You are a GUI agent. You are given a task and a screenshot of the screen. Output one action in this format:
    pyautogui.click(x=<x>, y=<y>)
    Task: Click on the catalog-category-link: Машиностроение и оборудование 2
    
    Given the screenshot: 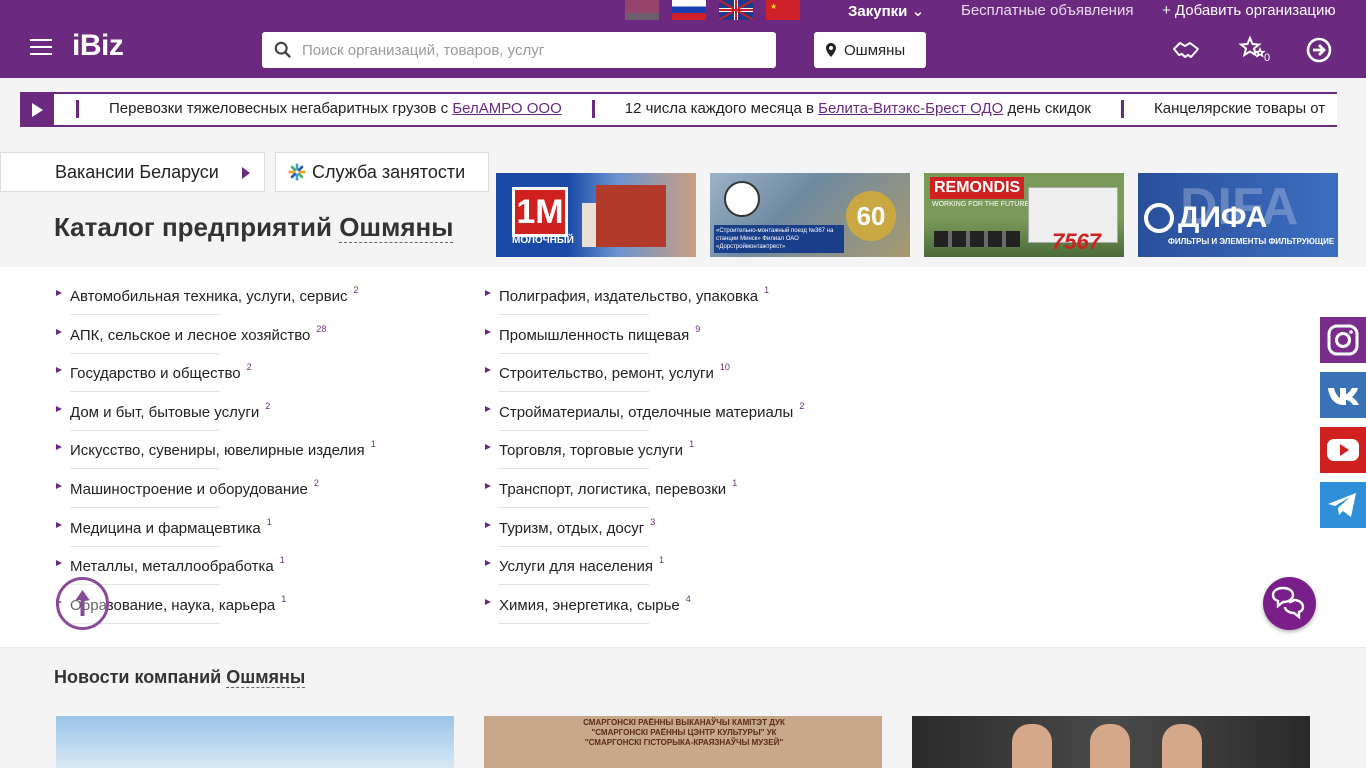 What is the action you would take?
    pyautogui.click(x=194, y=488)
    